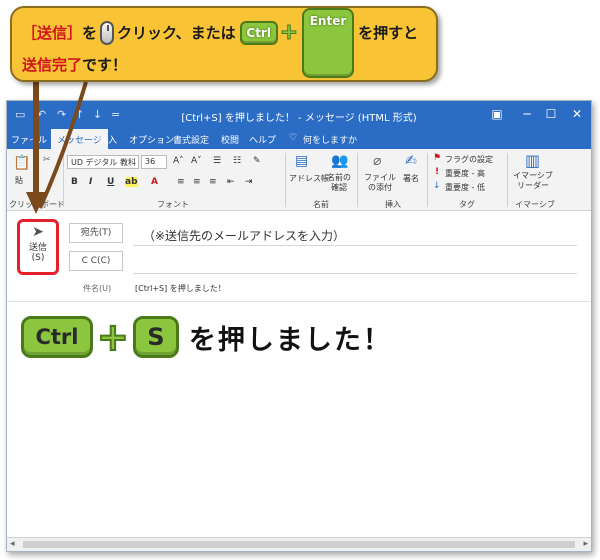  What do you see at coordinates (105, 65) in the screenshot?
I see `callout-desu: です！` at bounding box center [105, 65].